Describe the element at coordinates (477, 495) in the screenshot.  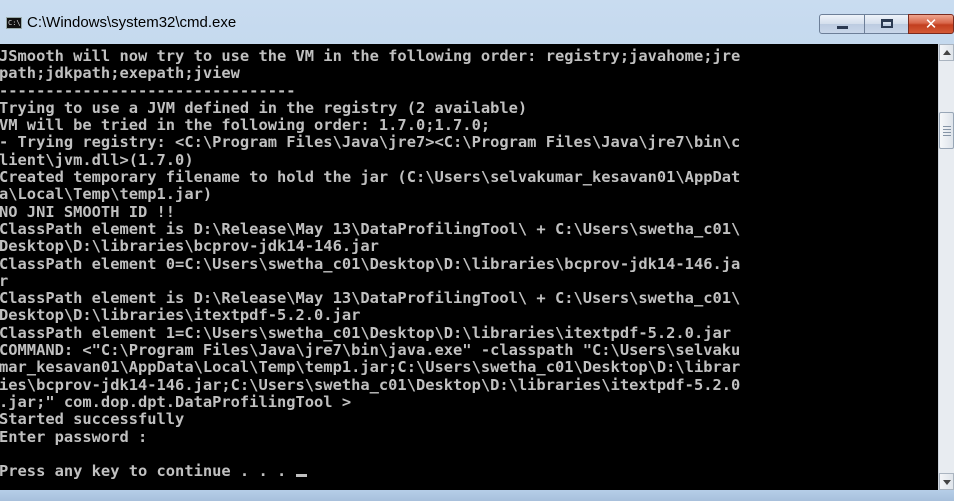
I see `window-bottom-frame` at that location.